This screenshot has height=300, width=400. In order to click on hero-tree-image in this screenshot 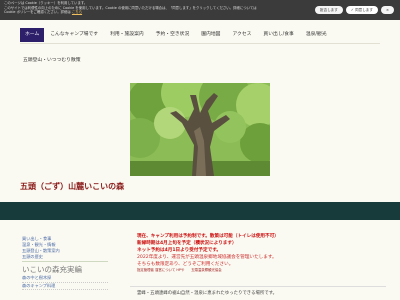, I will do `click(200, 129)`.